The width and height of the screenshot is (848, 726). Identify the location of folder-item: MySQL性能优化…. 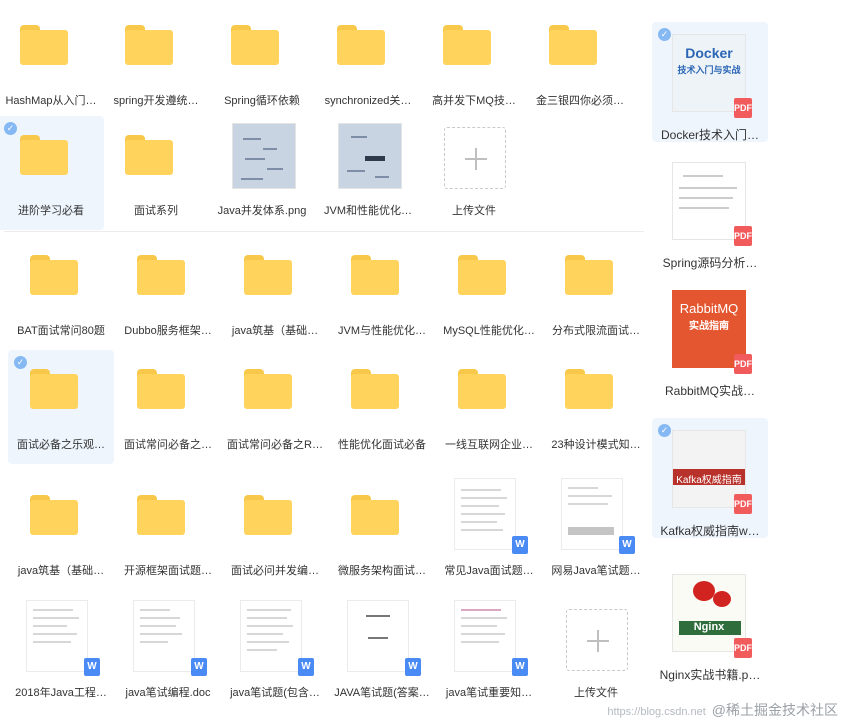
(489, 293).